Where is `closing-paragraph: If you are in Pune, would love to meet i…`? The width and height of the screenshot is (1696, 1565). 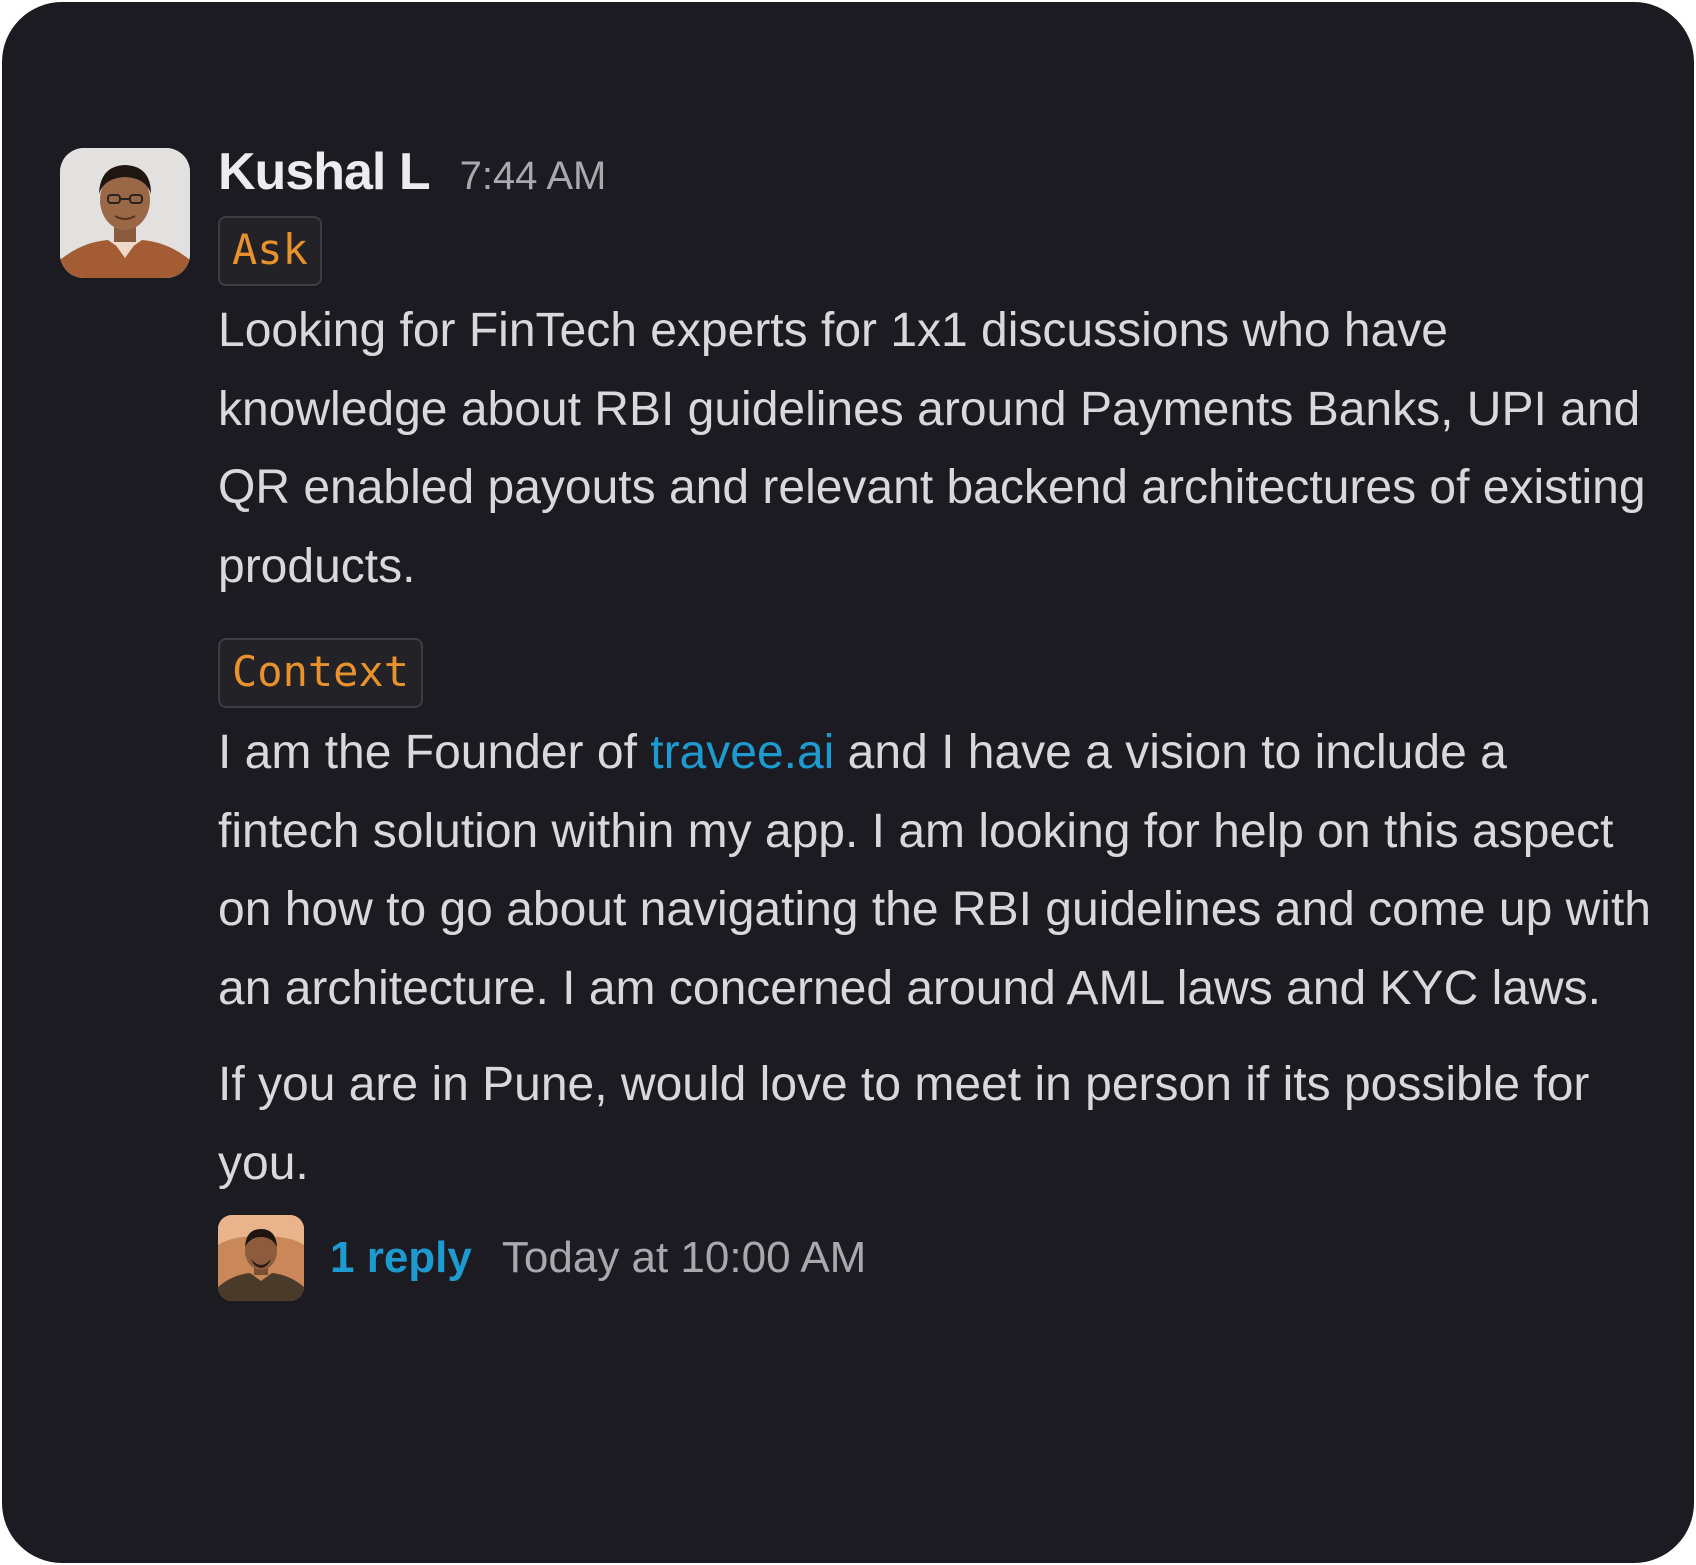 closing-paragraph: If you are in Pune, would love to meet i… is located at coordinates (904, 1124).